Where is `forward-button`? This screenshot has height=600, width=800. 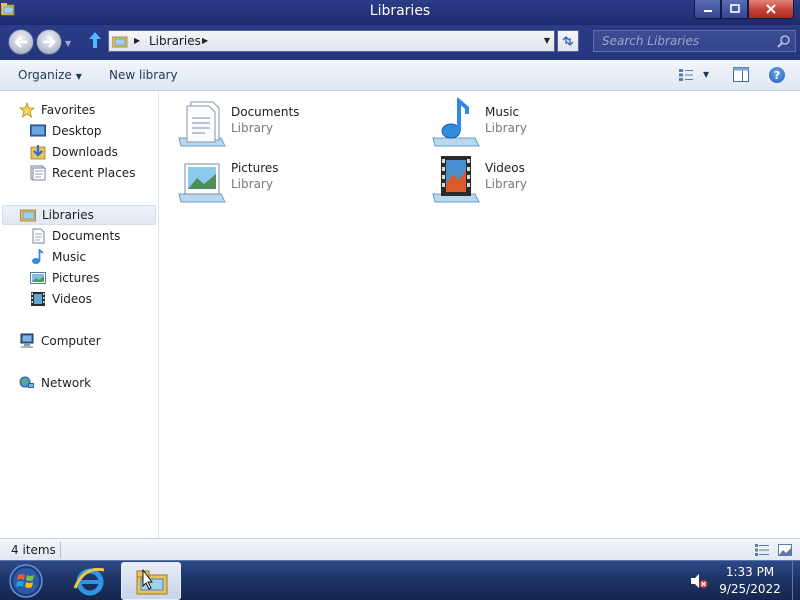 forward-button is located at coordinates (49, 42).